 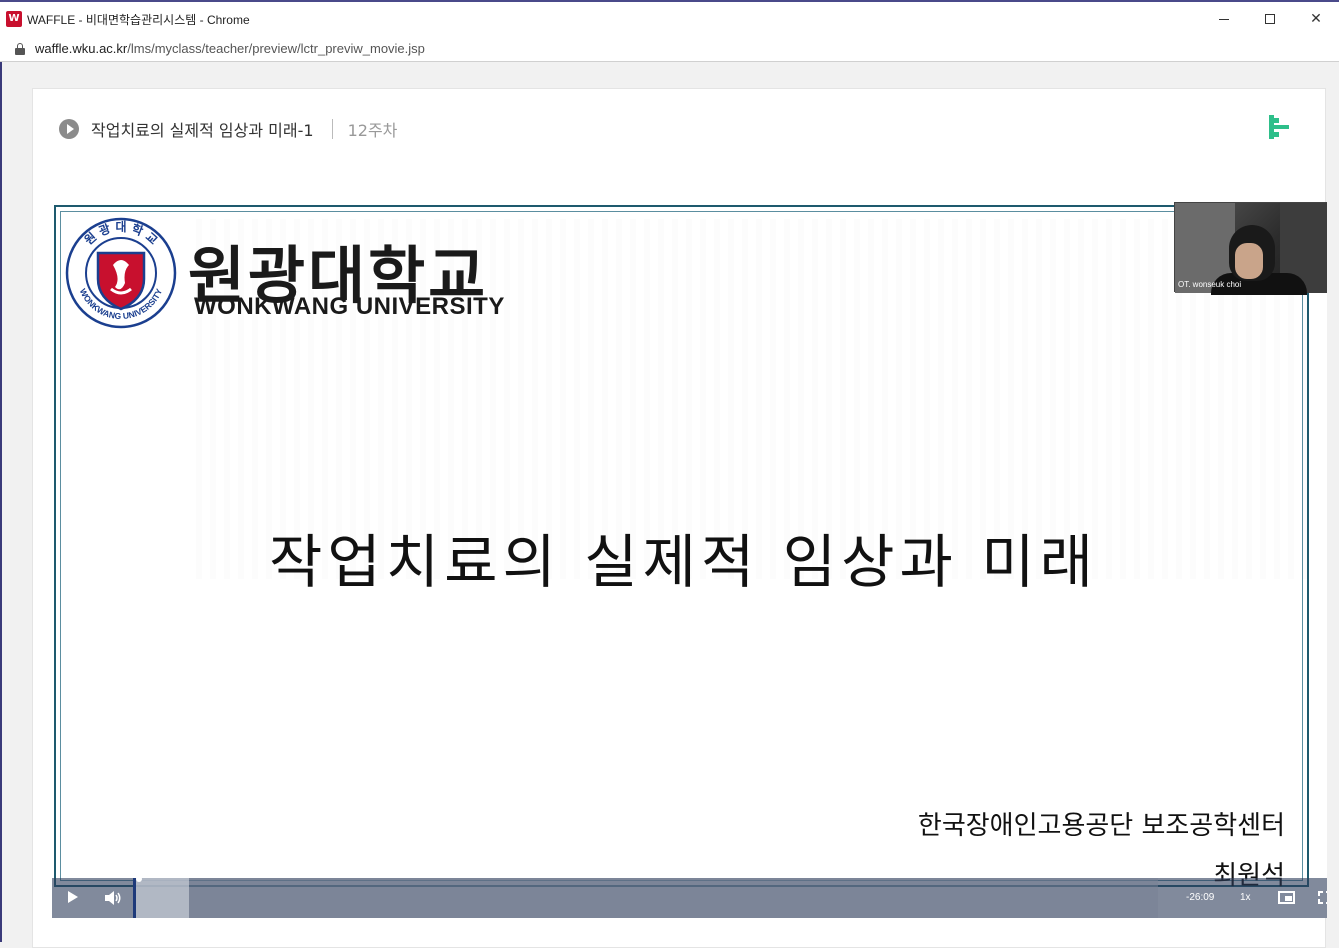 What do you see at coordinates (1250, 248) in the screenshot?
I see `webcam-overlay: OT. wonseuk choi` at bounding box center [1250, 248].